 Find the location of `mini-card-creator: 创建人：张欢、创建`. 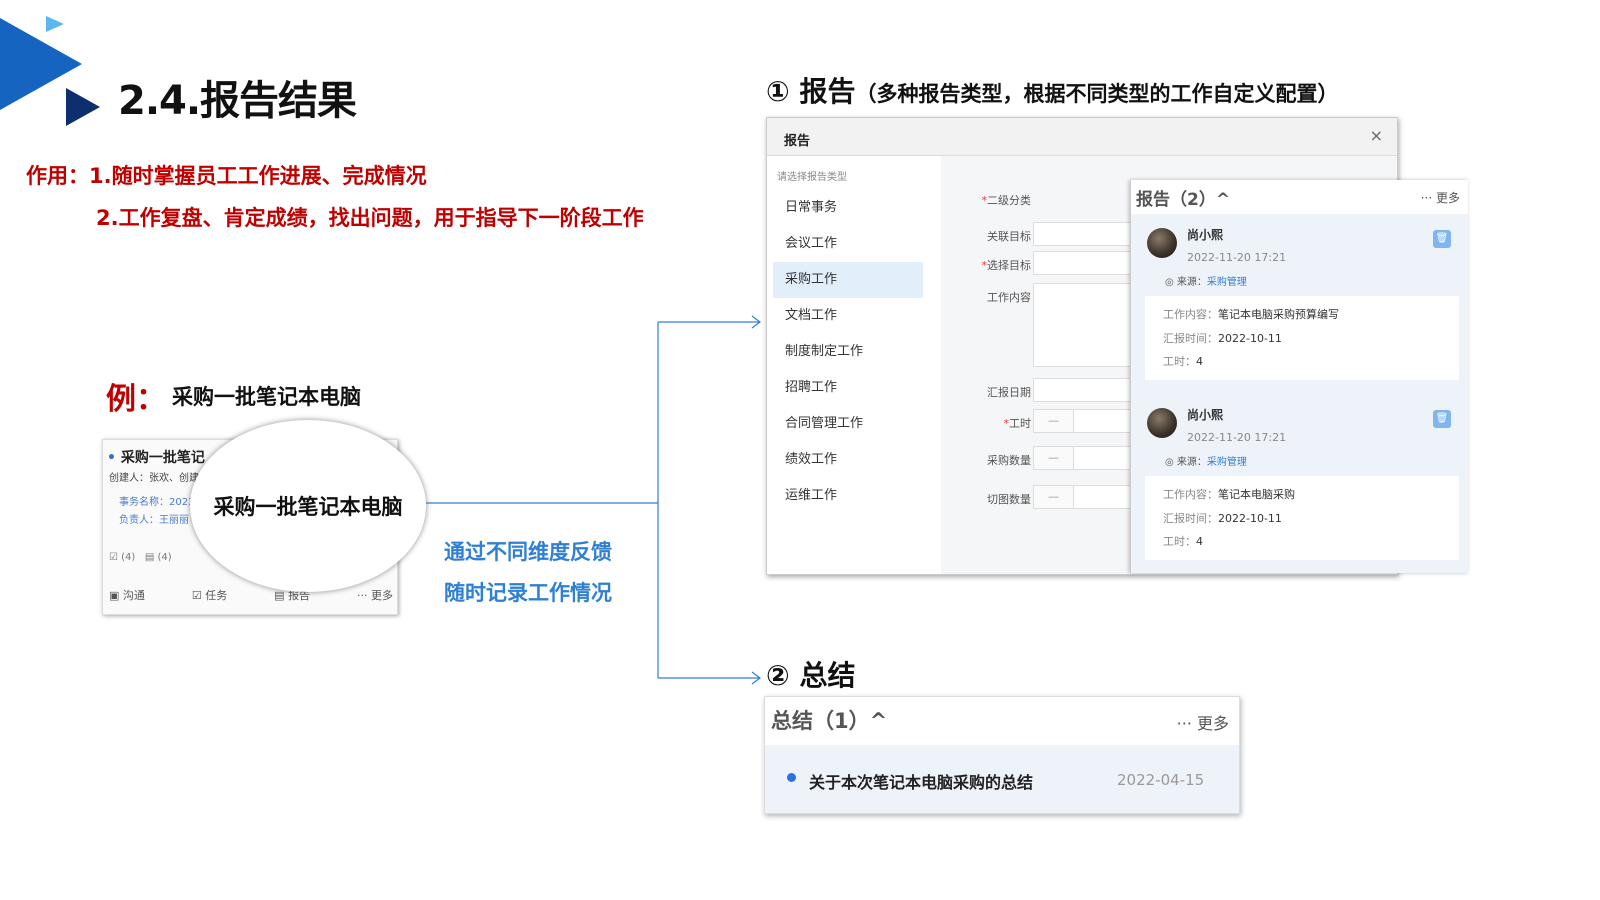

mini-card-creator: 创建人：张欢、创建 is located at coordinates (154, 478).